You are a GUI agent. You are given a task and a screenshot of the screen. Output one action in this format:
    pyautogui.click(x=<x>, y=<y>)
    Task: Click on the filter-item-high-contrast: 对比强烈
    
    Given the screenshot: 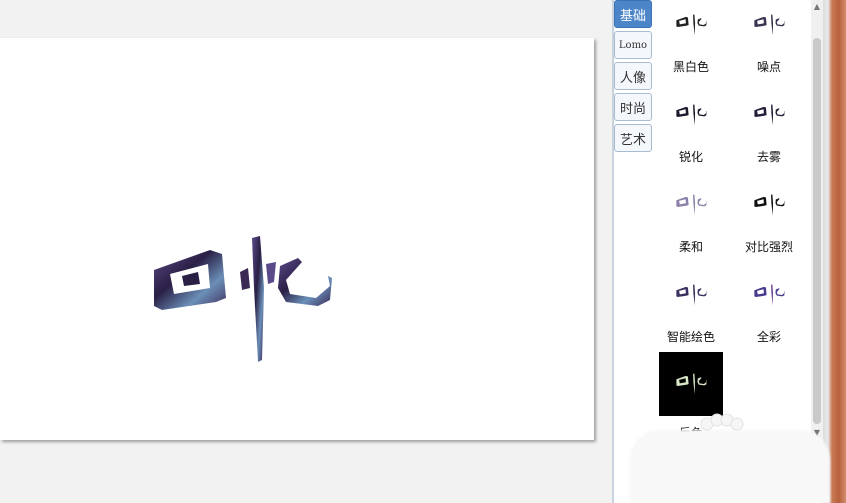 What is the action you would take?
    pyautogui.click(x=769, y=225)
    